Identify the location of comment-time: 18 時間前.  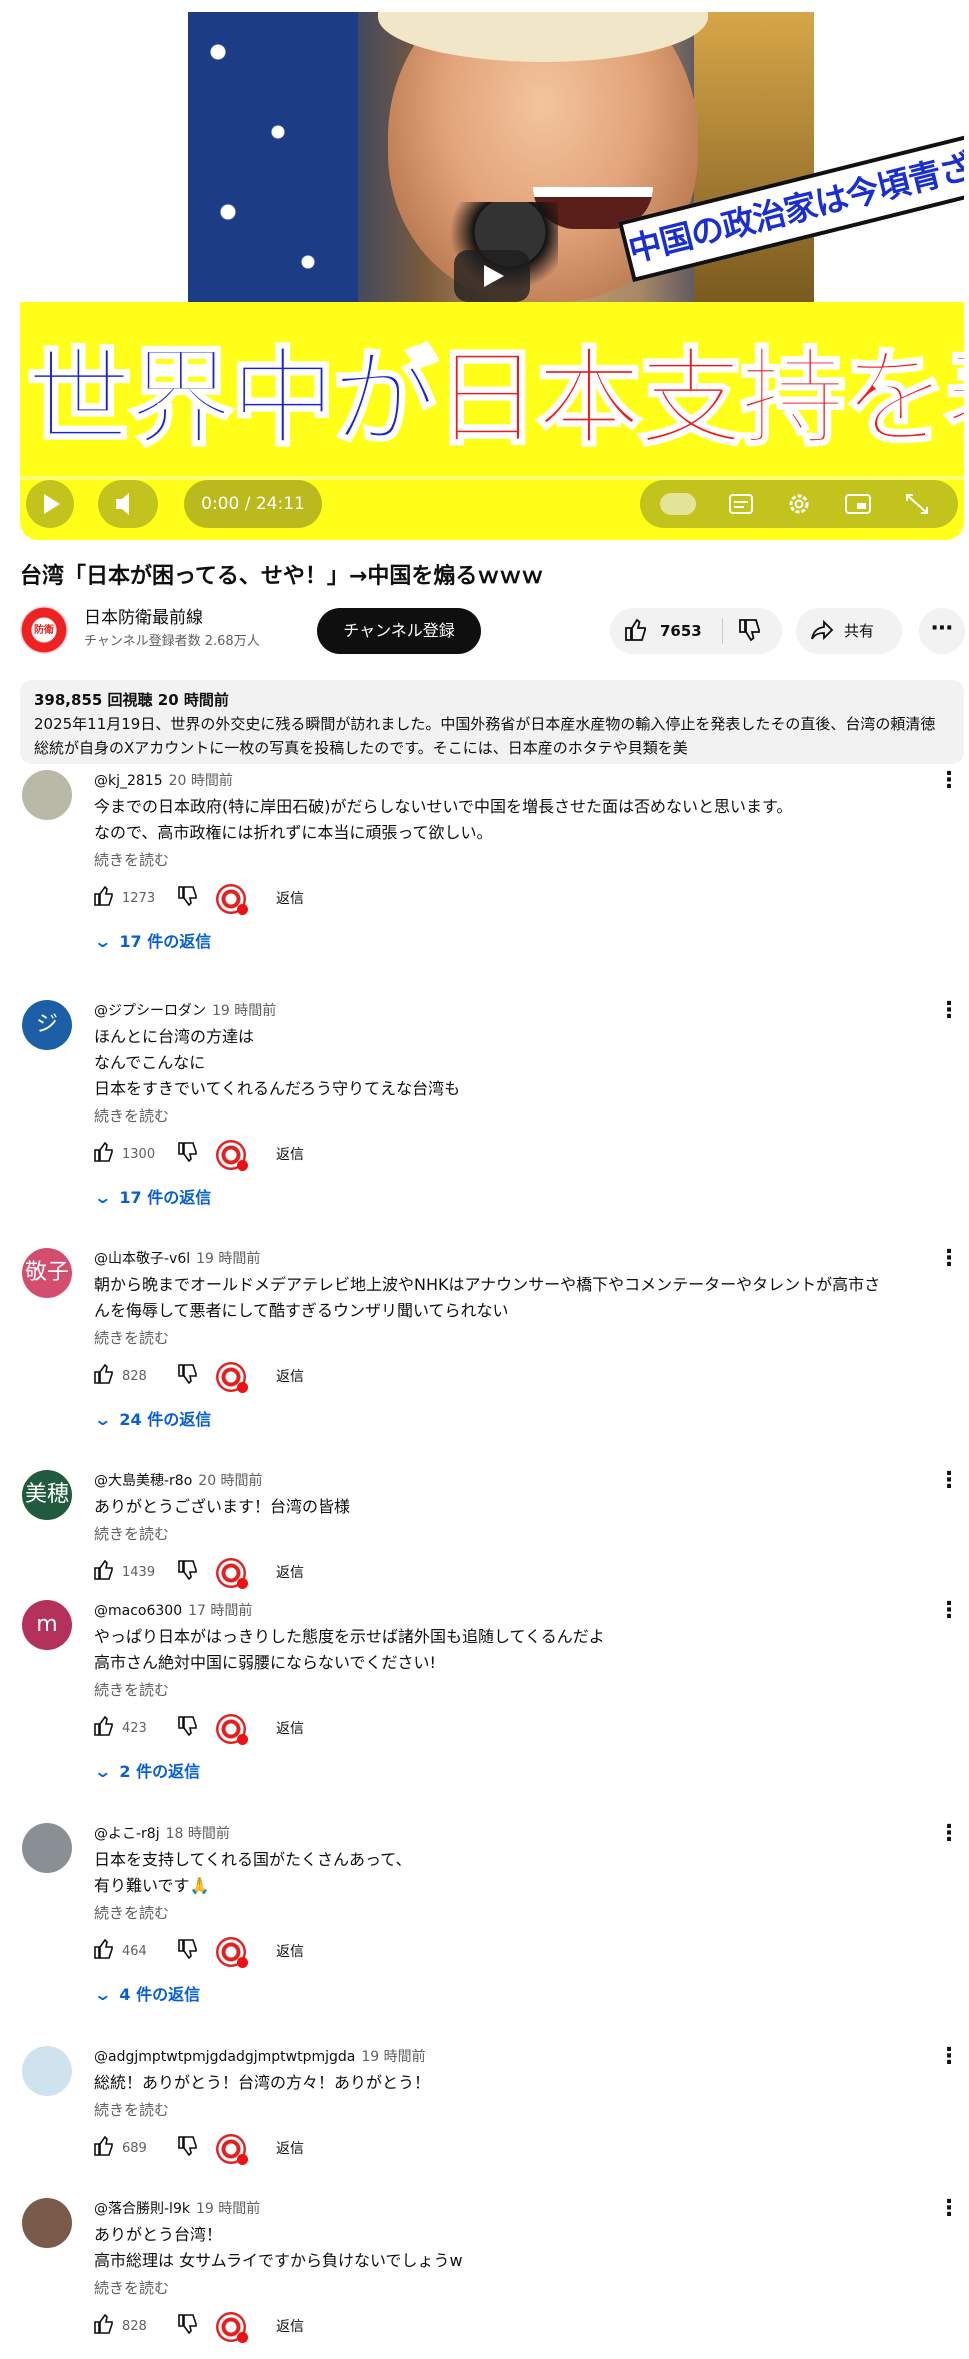
(198, 1834).